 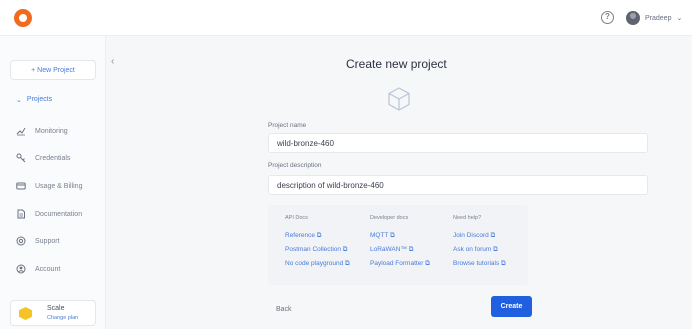 What do you see at coordinates (458, 143) in the screenshot?
I see `project-name-input` at bounding box center [458, 143].